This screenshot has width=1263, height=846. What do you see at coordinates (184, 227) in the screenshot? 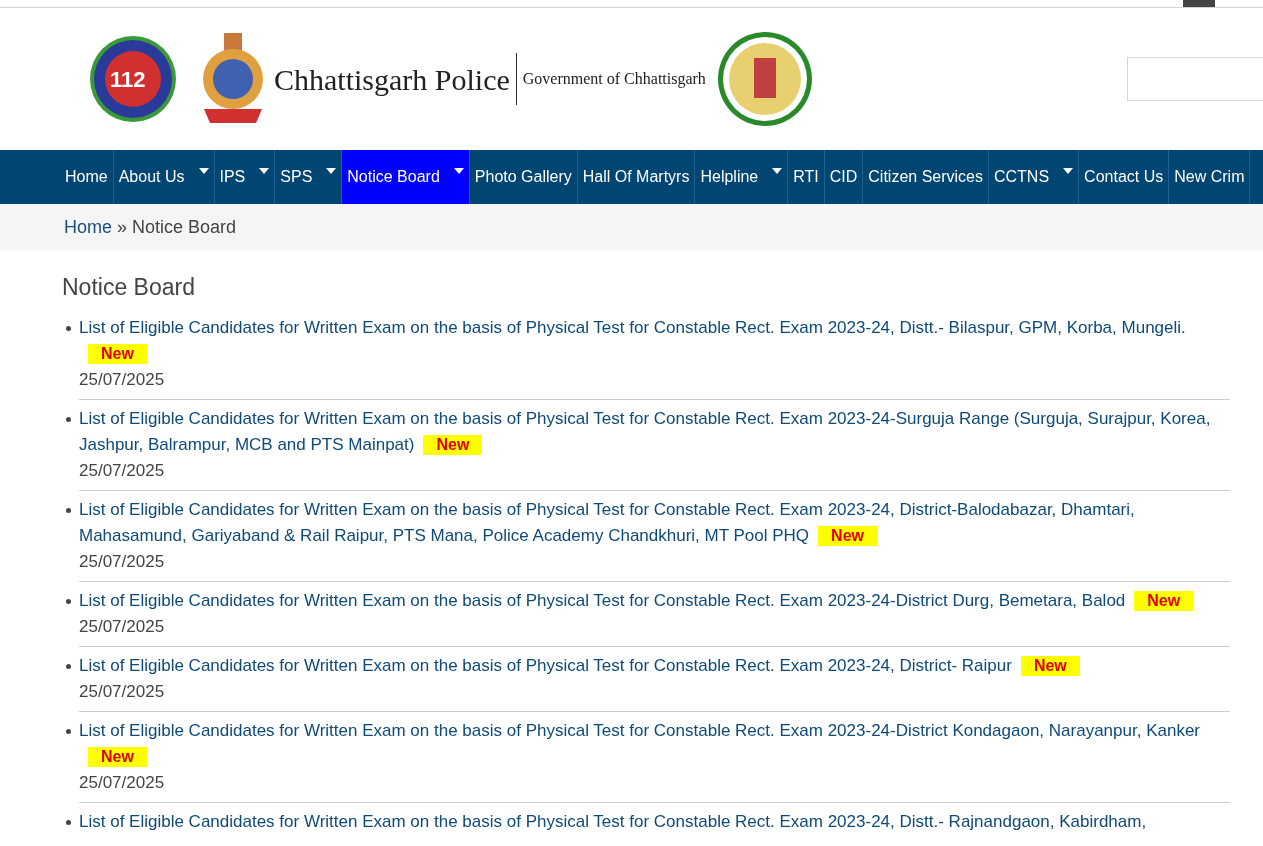
I see `breadcrumb-current: Notice Board` at bounding box center [184, 227].